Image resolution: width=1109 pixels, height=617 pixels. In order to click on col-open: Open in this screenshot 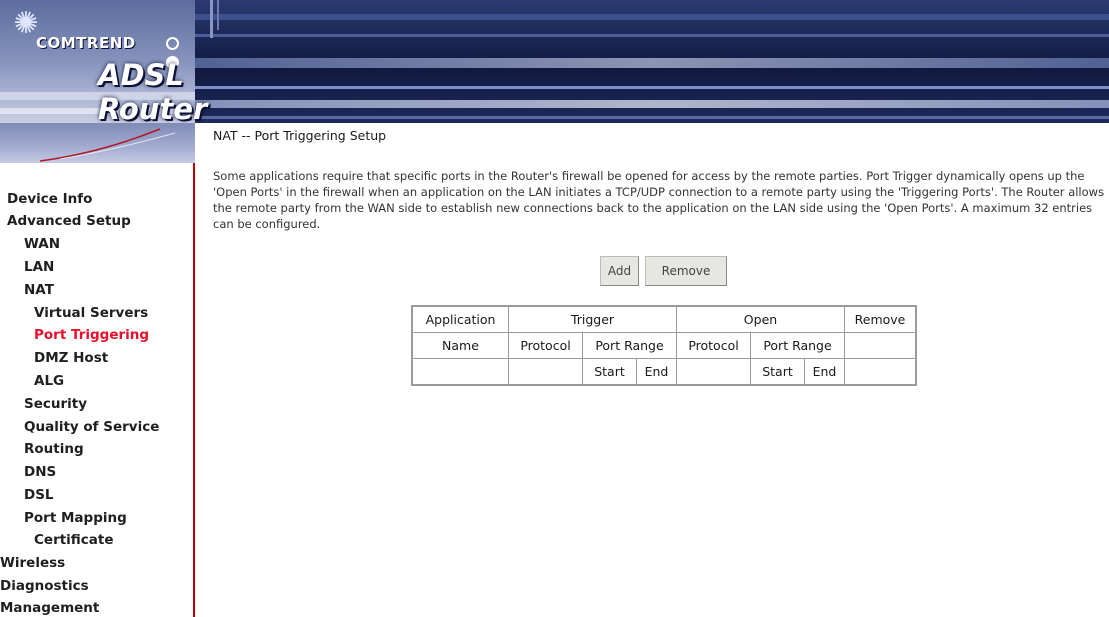, I will do `click(760, 319)`.